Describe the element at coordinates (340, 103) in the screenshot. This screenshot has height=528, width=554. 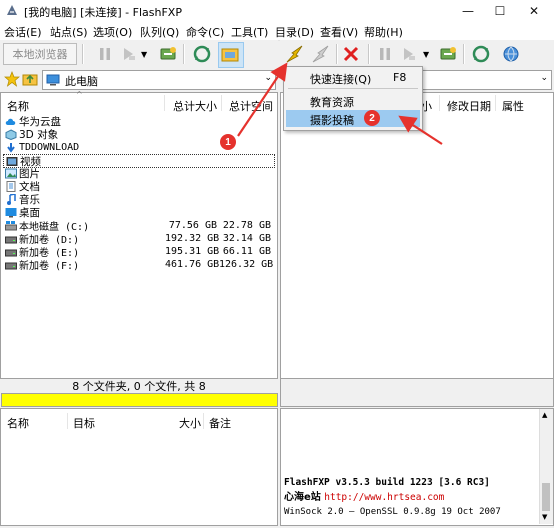
I see `annotation-overlay` at that location.